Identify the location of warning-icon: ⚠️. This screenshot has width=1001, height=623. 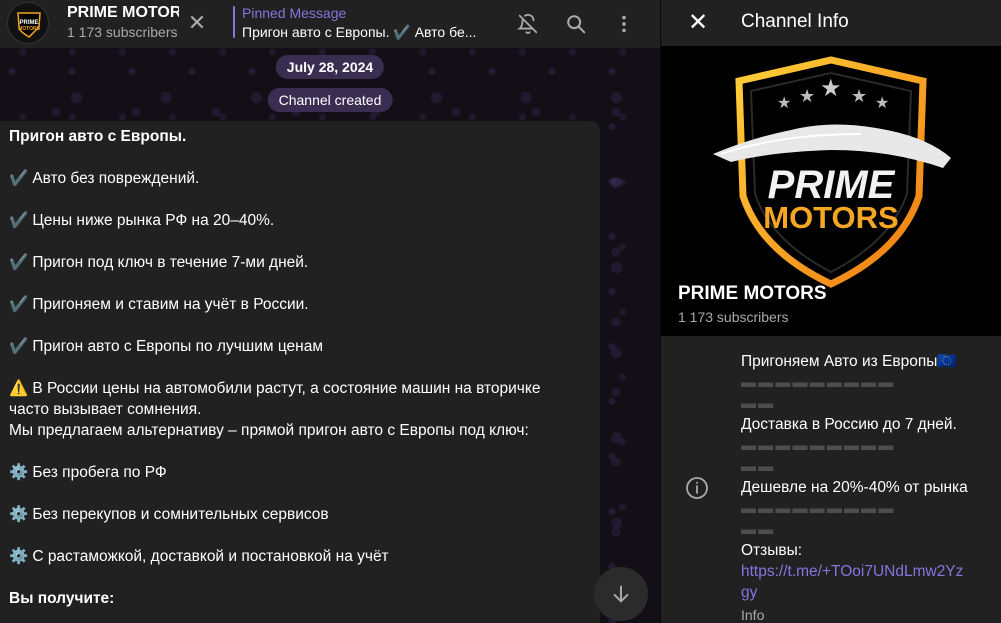
(19, 388).